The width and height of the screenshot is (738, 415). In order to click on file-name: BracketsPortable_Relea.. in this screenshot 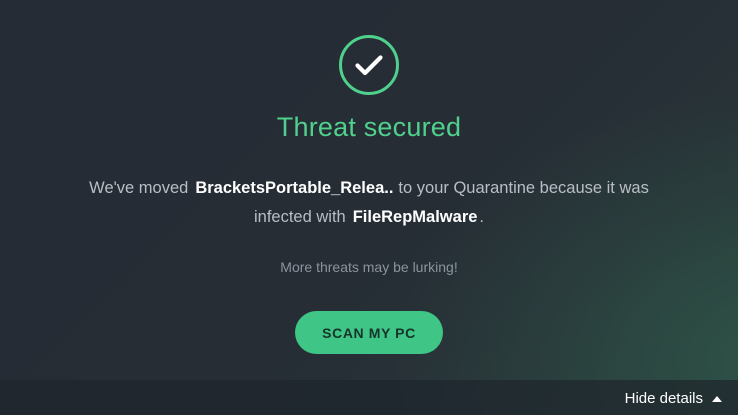, I will do `click(294, 188)`.